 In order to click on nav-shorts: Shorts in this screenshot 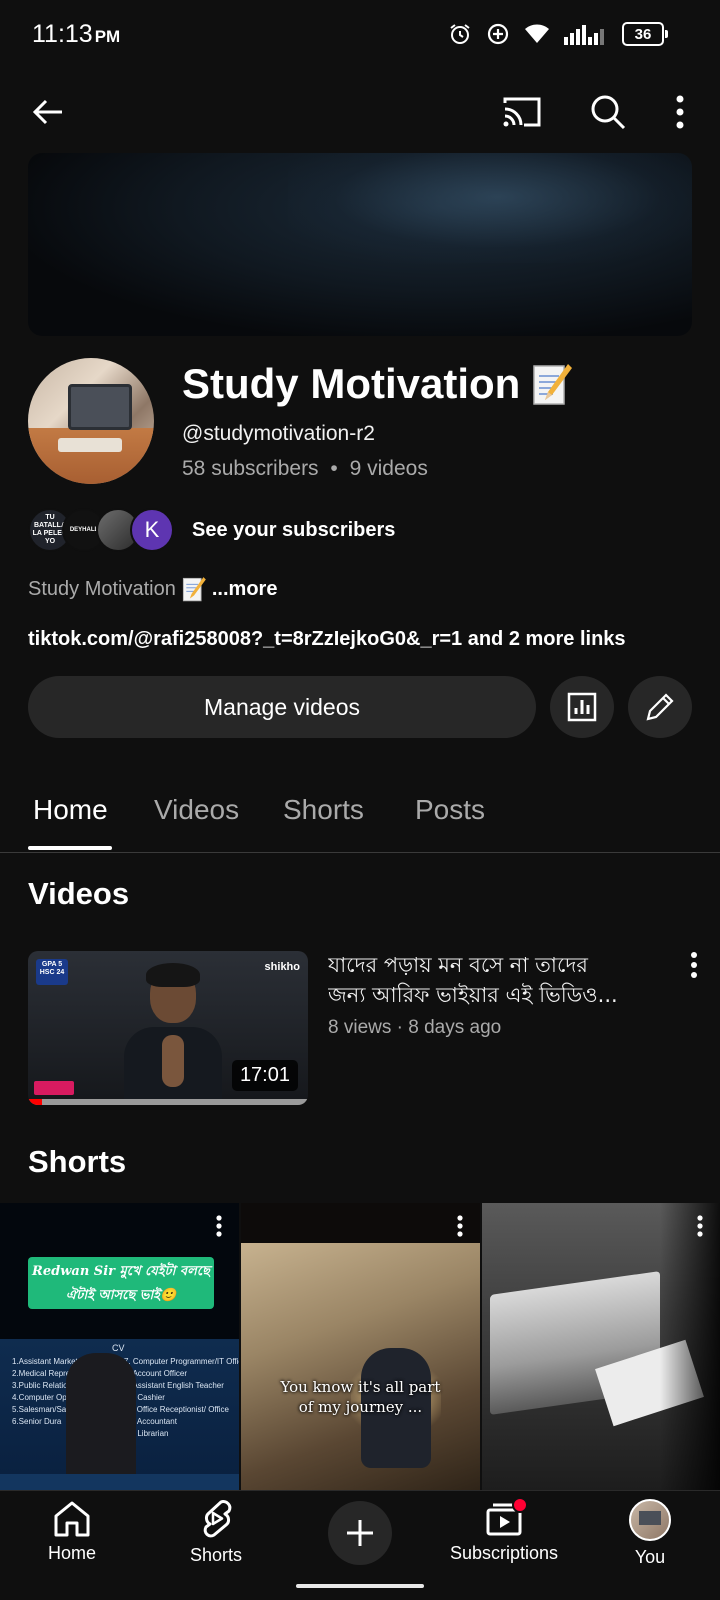, I will do `click(216, 1539)`.